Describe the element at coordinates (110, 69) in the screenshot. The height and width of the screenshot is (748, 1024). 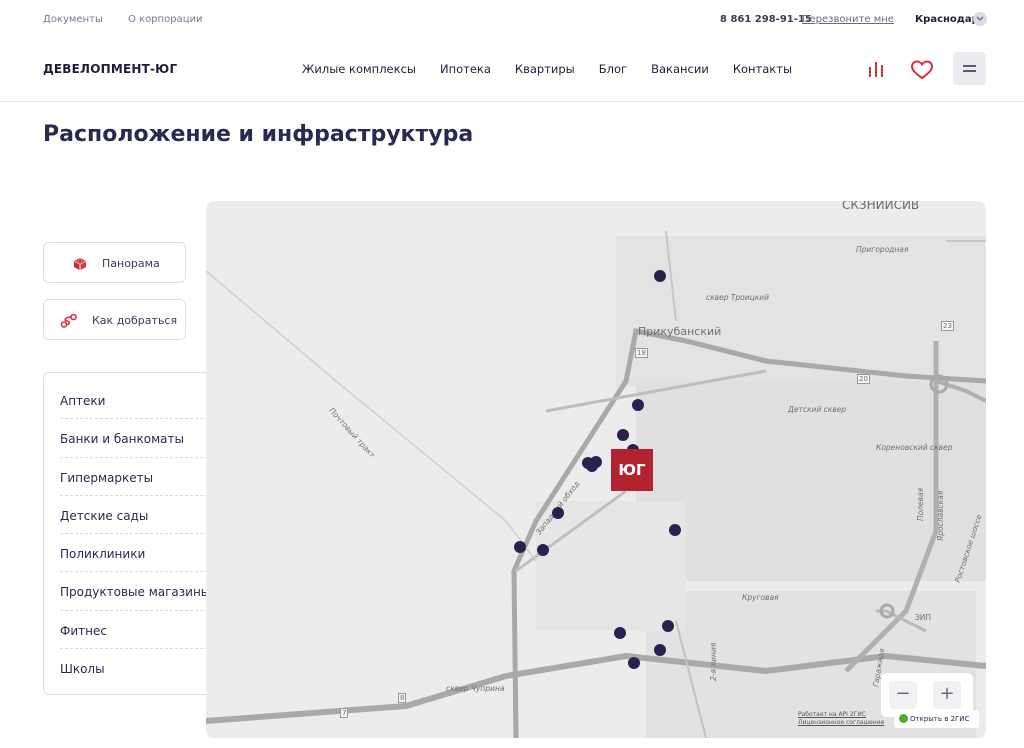
I see `logo: ДЕВЕЛОПМЕНТ-ЮГ` at that location.